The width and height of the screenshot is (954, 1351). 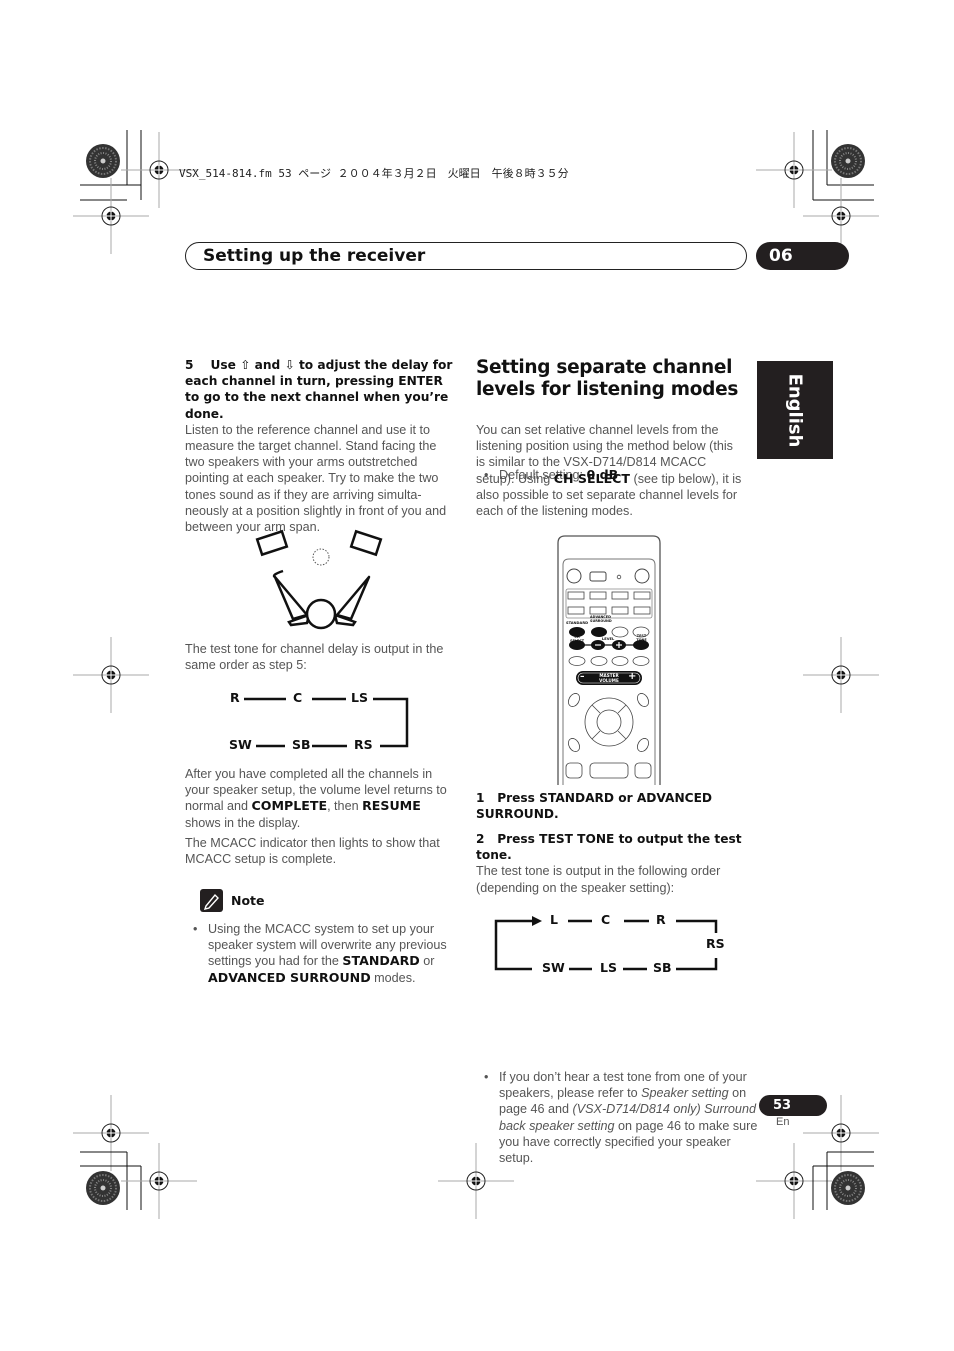 I want to click on note-label: Note, so click(x=248, y=900).